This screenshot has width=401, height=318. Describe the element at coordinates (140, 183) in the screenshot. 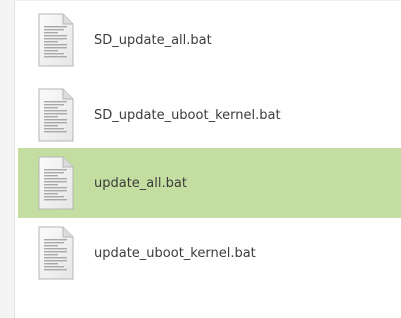

I see `file-name: update_all.bat` at that location.